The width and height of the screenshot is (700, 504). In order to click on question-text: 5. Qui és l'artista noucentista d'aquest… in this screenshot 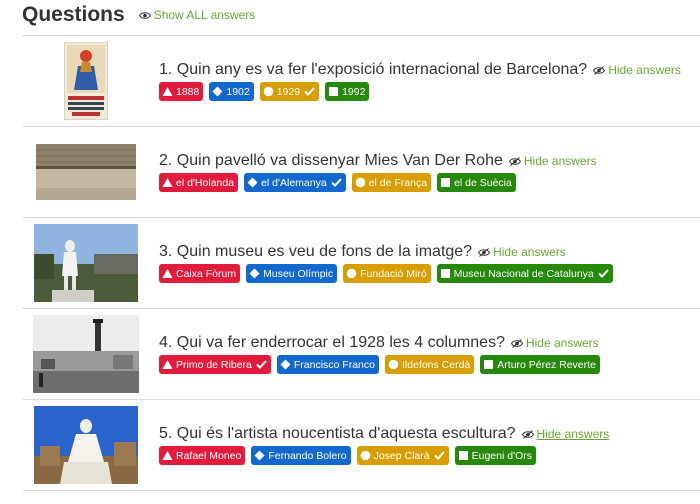, I will do `click(337, 433)`.